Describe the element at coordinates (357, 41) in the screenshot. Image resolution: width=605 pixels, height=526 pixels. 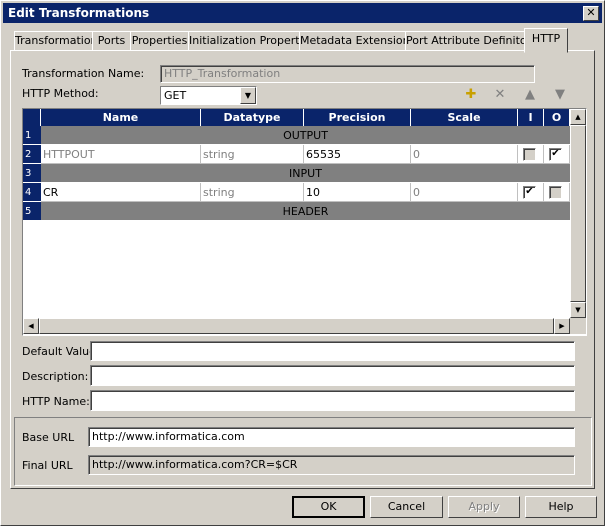
I see `tab-metadata-extensions: Metadata Extensions` at that location.